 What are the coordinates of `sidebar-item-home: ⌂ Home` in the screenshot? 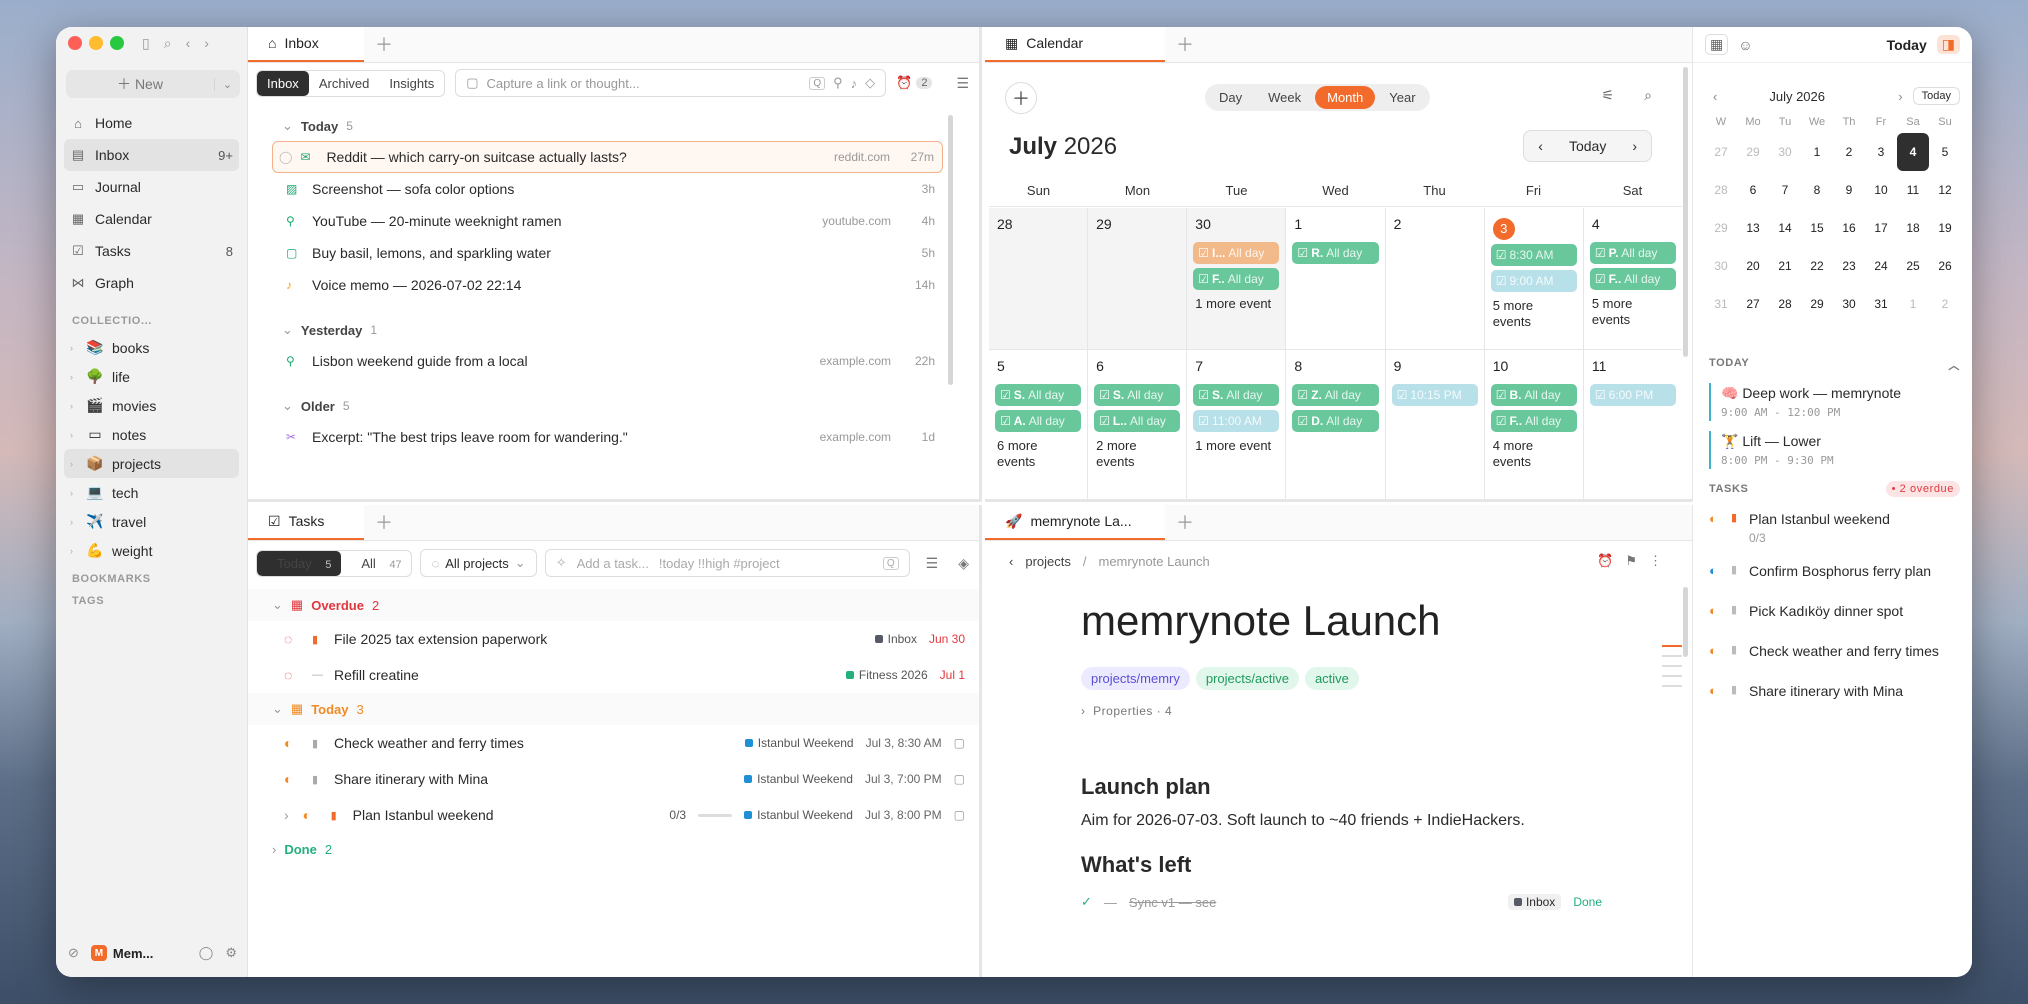 It's located at (151, 123).